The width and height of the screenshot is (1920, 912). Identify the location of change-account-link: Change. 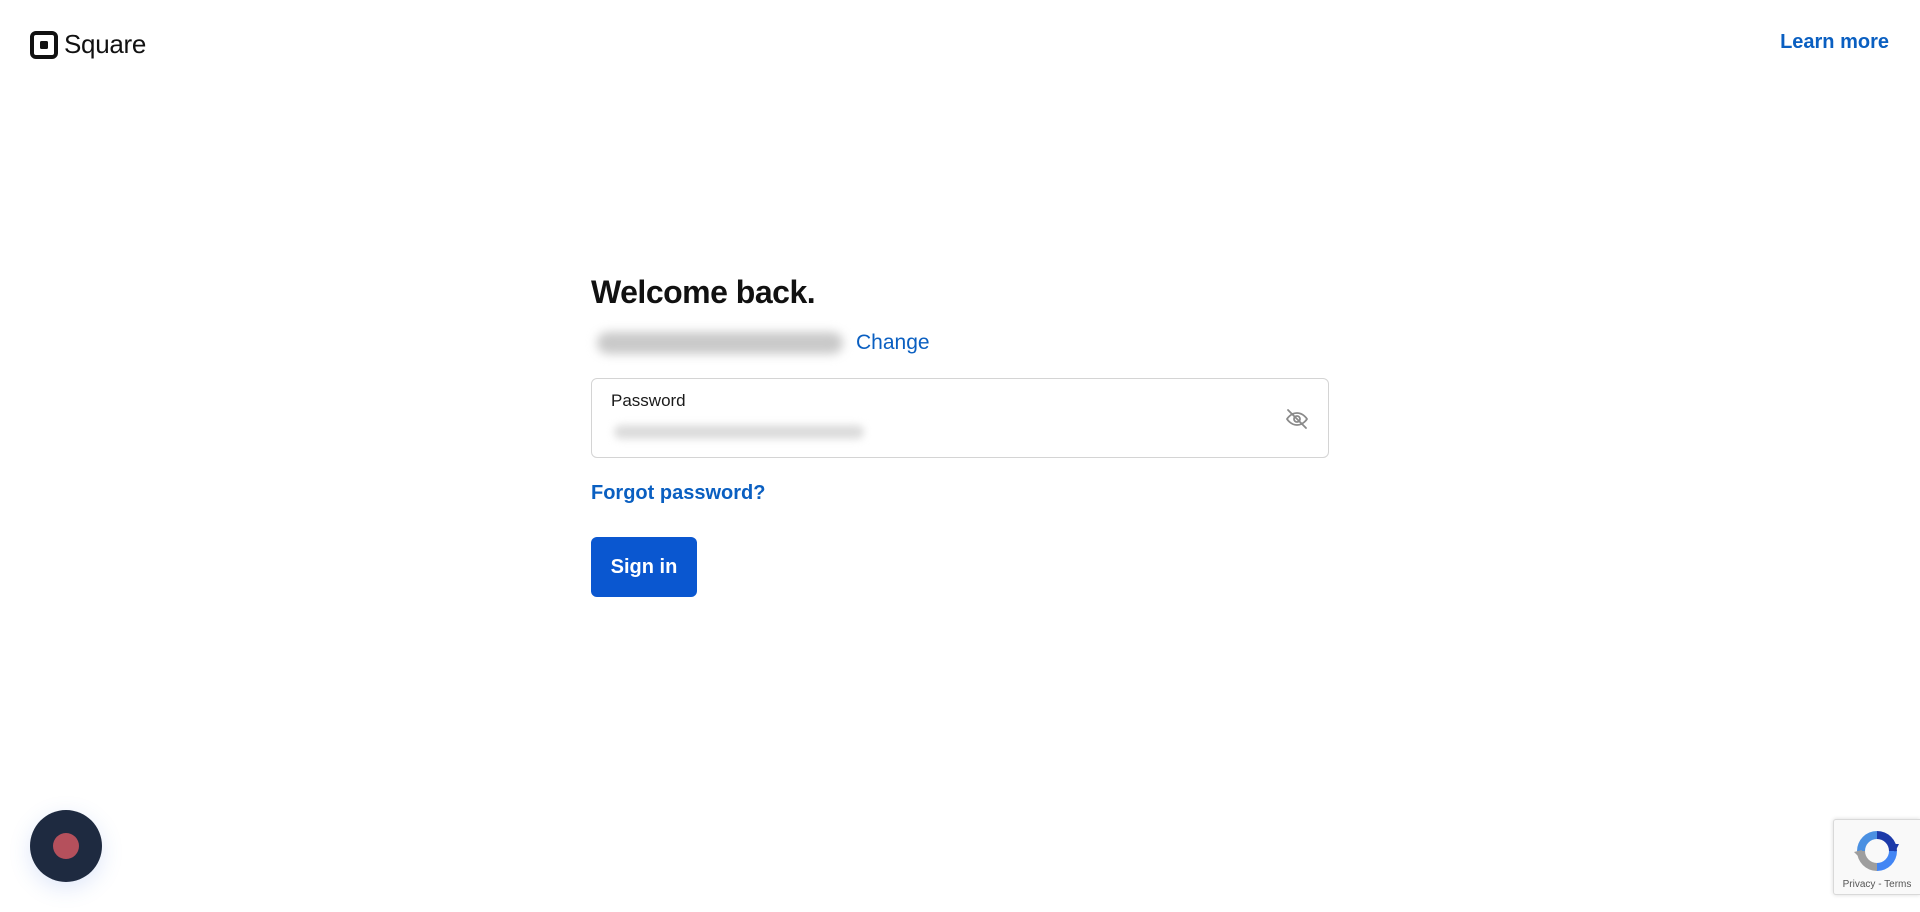
(893, 343).